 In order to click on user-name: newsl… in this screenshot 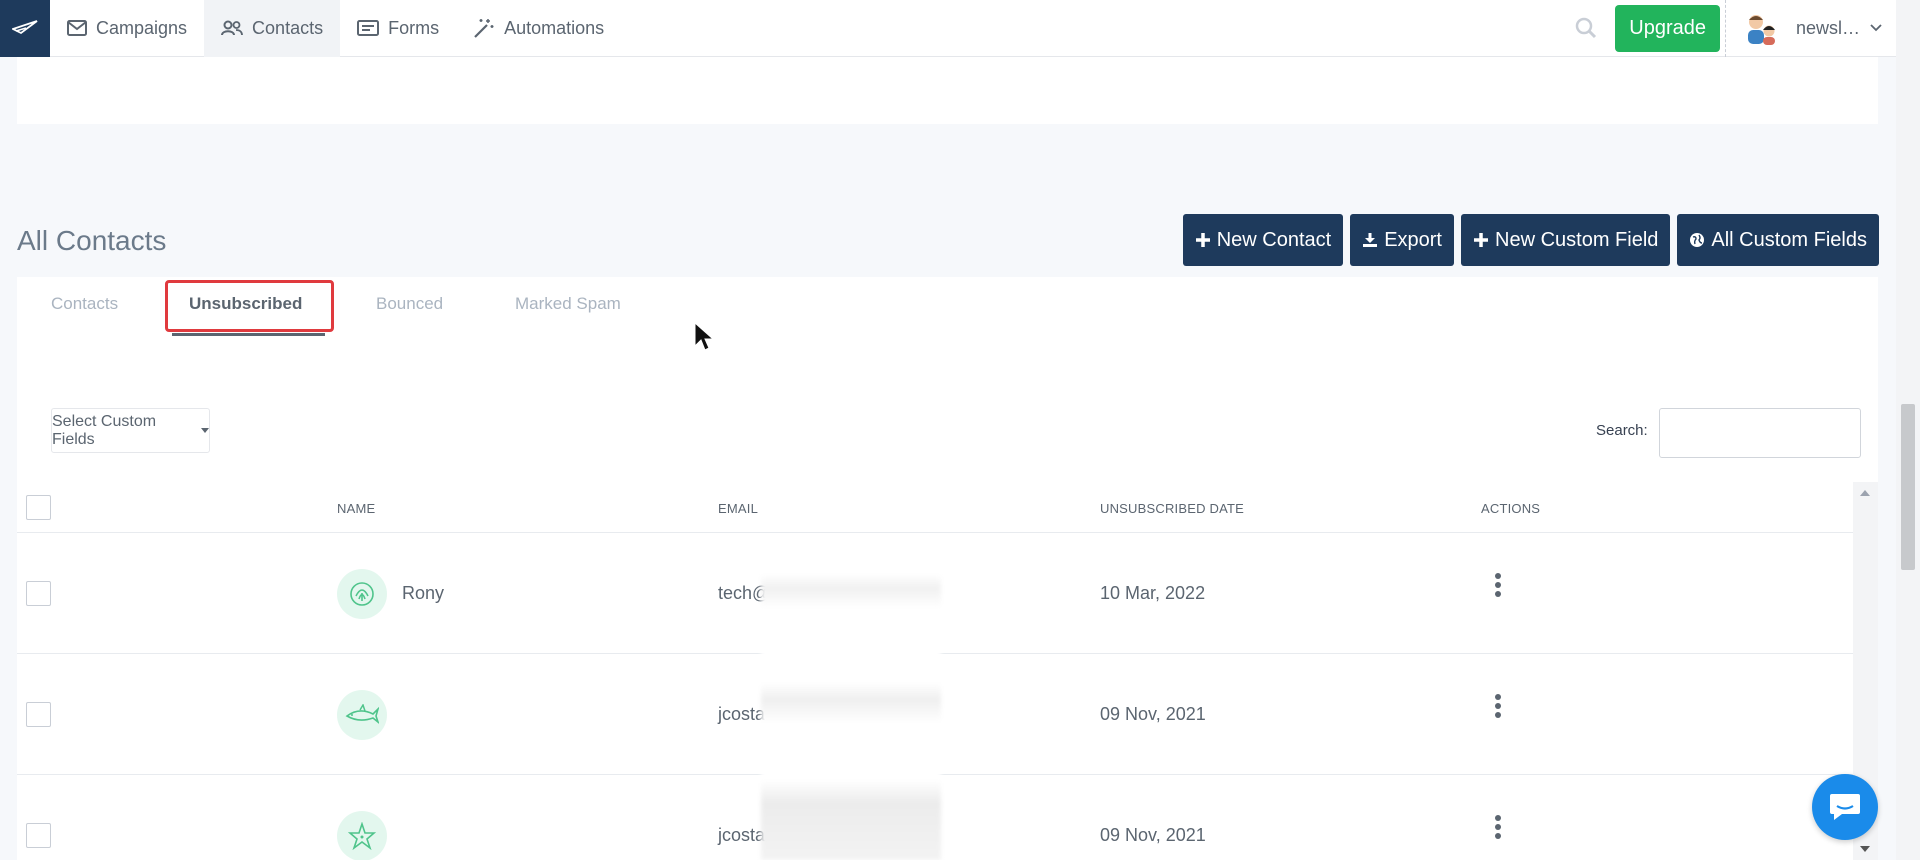, I will do `click(1827, 27)`.